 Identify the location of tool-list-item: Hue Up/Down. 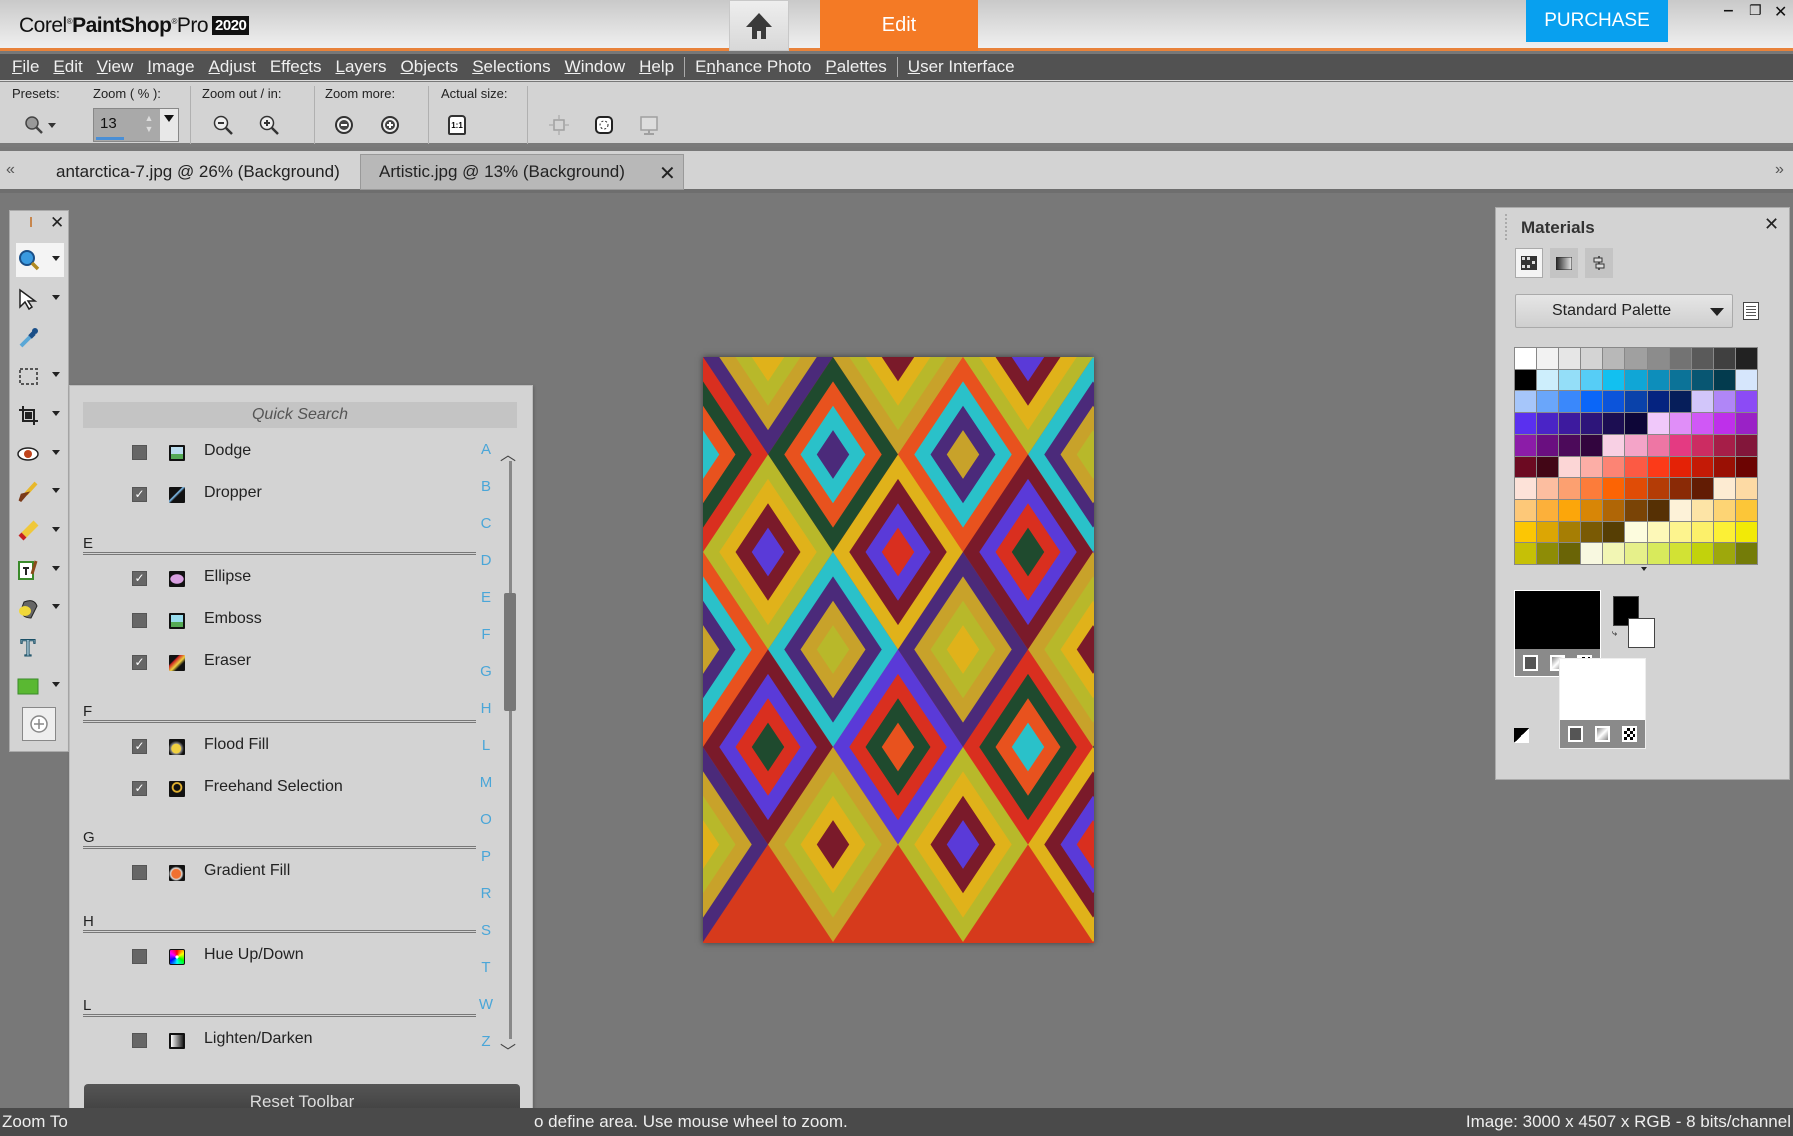
(270, 957).